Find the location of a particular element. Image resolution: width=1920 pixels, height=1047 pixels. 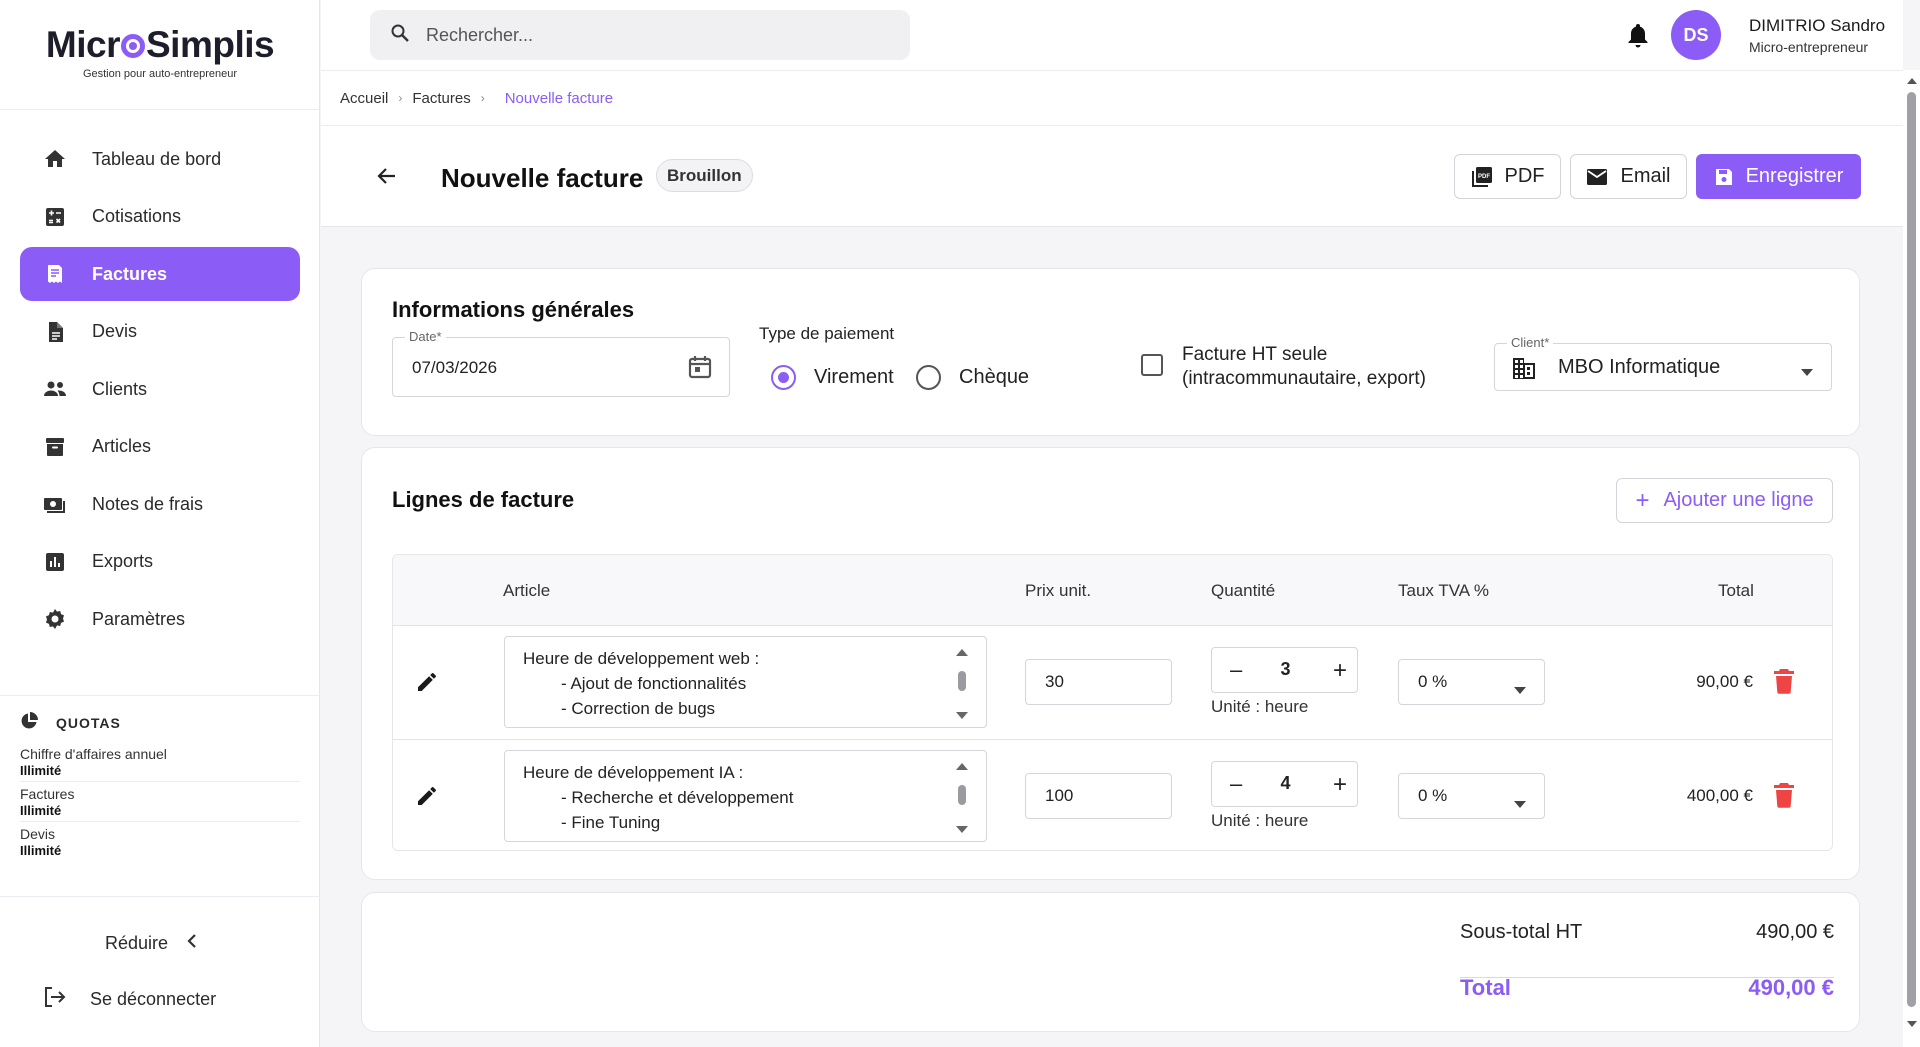

gear-icon is located at coordinates (55, 619).